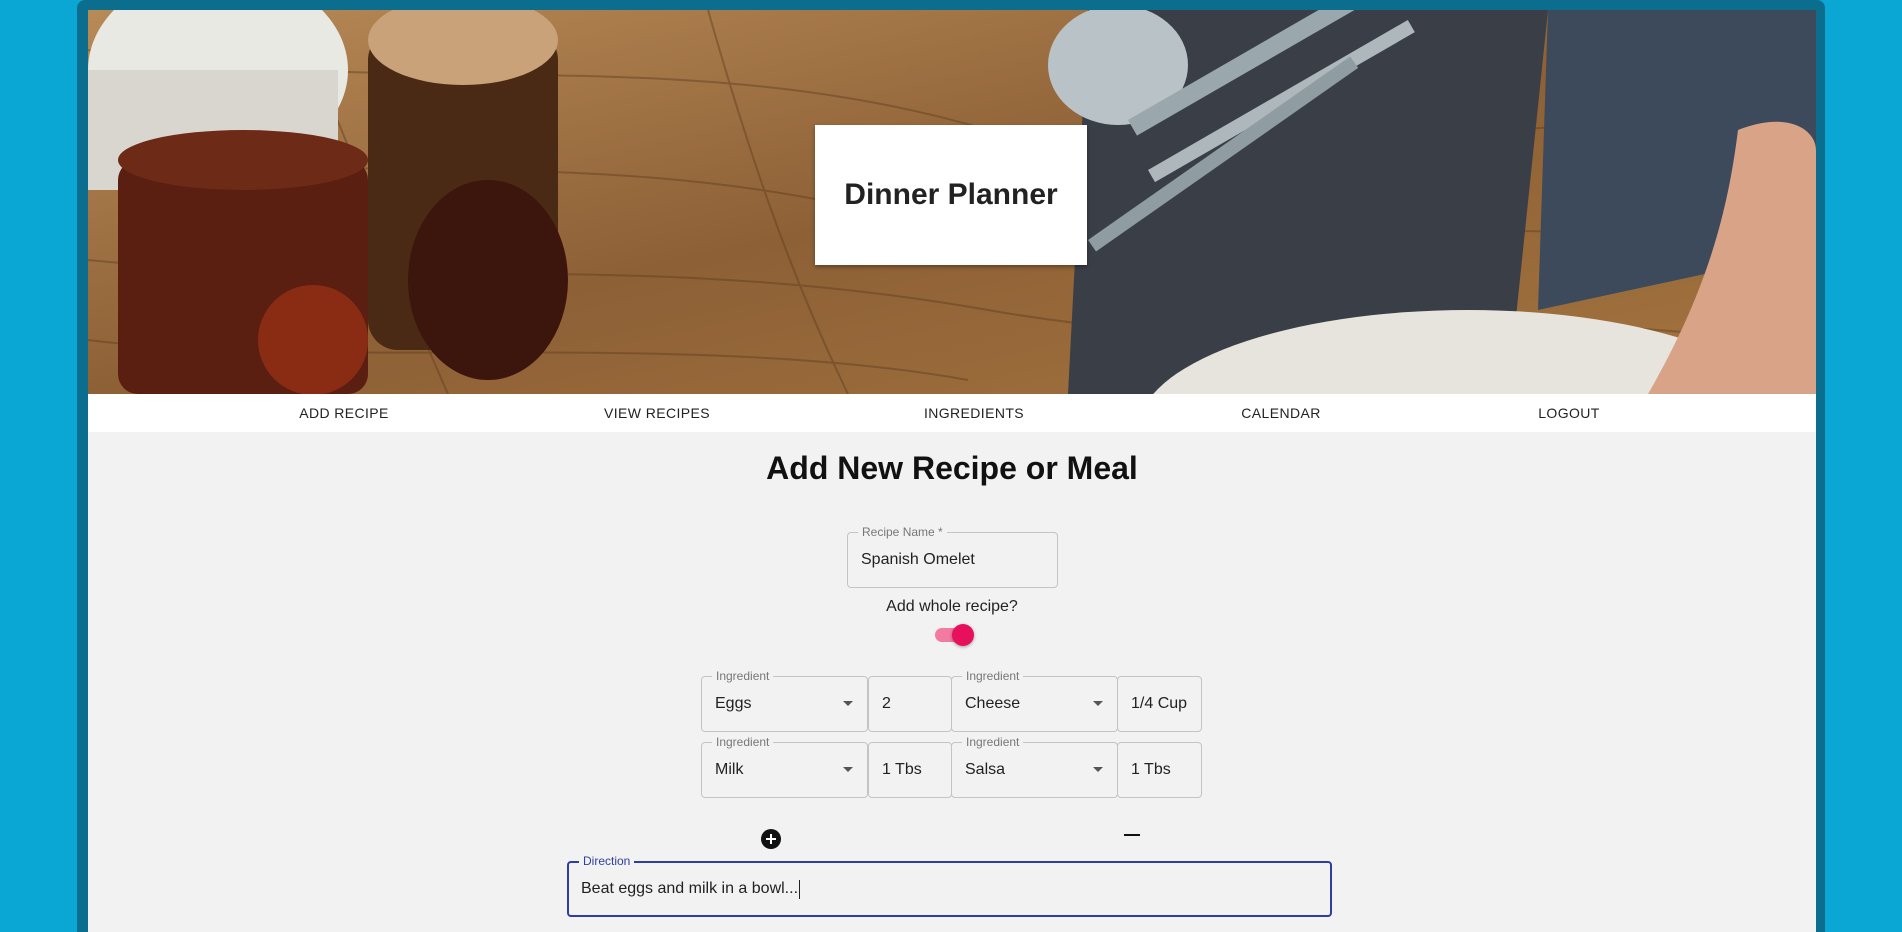 The image size is (1902, 932). What do you see at coordinates (974, 413) in the screenshot?
I see `nav-ingredients: INGREDIENTS` at bounding box center [974, 413].